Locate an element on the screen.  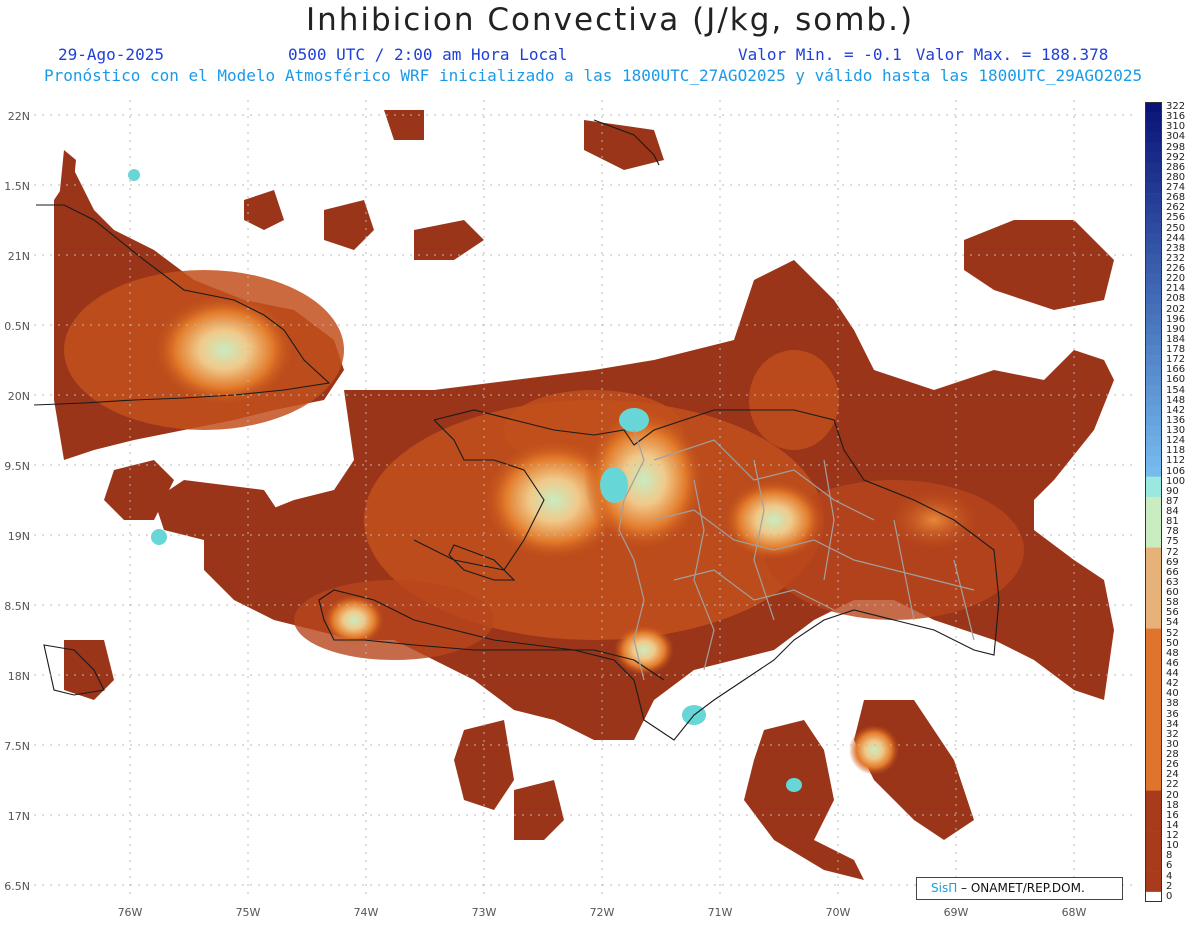
colorbar-label: 0 is located at coordinates (1169, 896).